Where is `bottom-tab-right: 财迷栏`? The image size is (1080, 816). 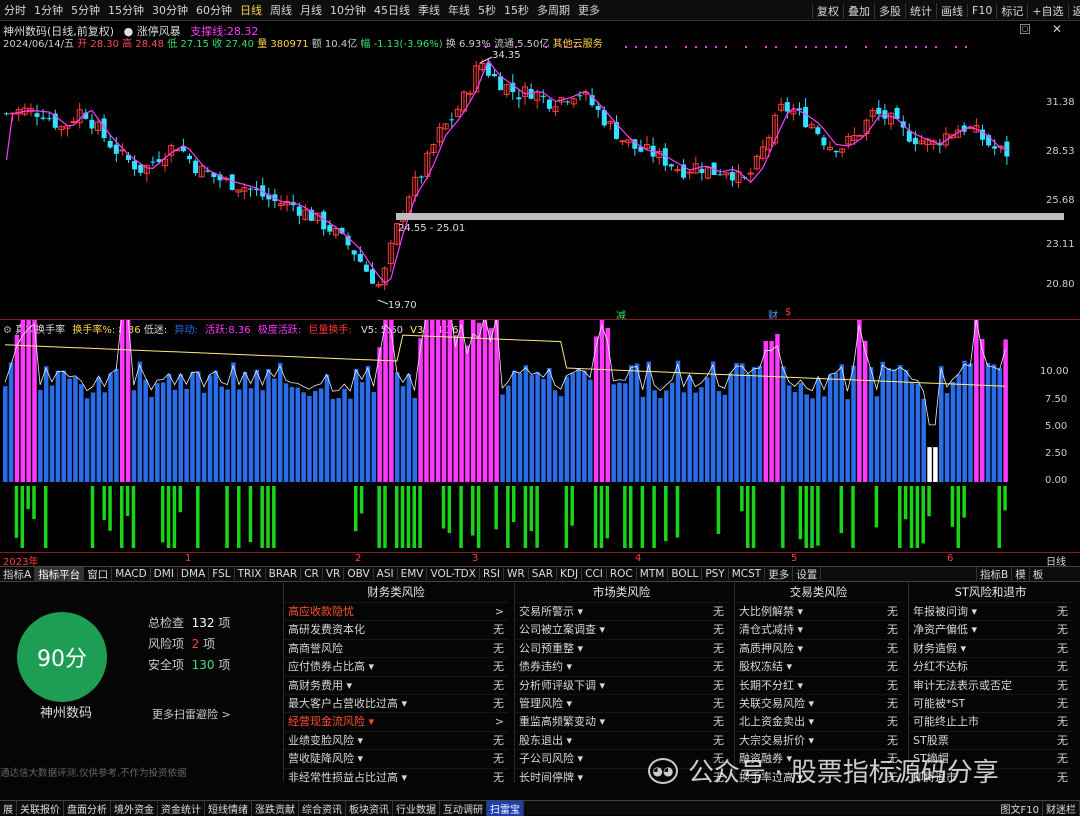 bottom-tab-right: 财迷栏 is located at coordinates (1061, 808).